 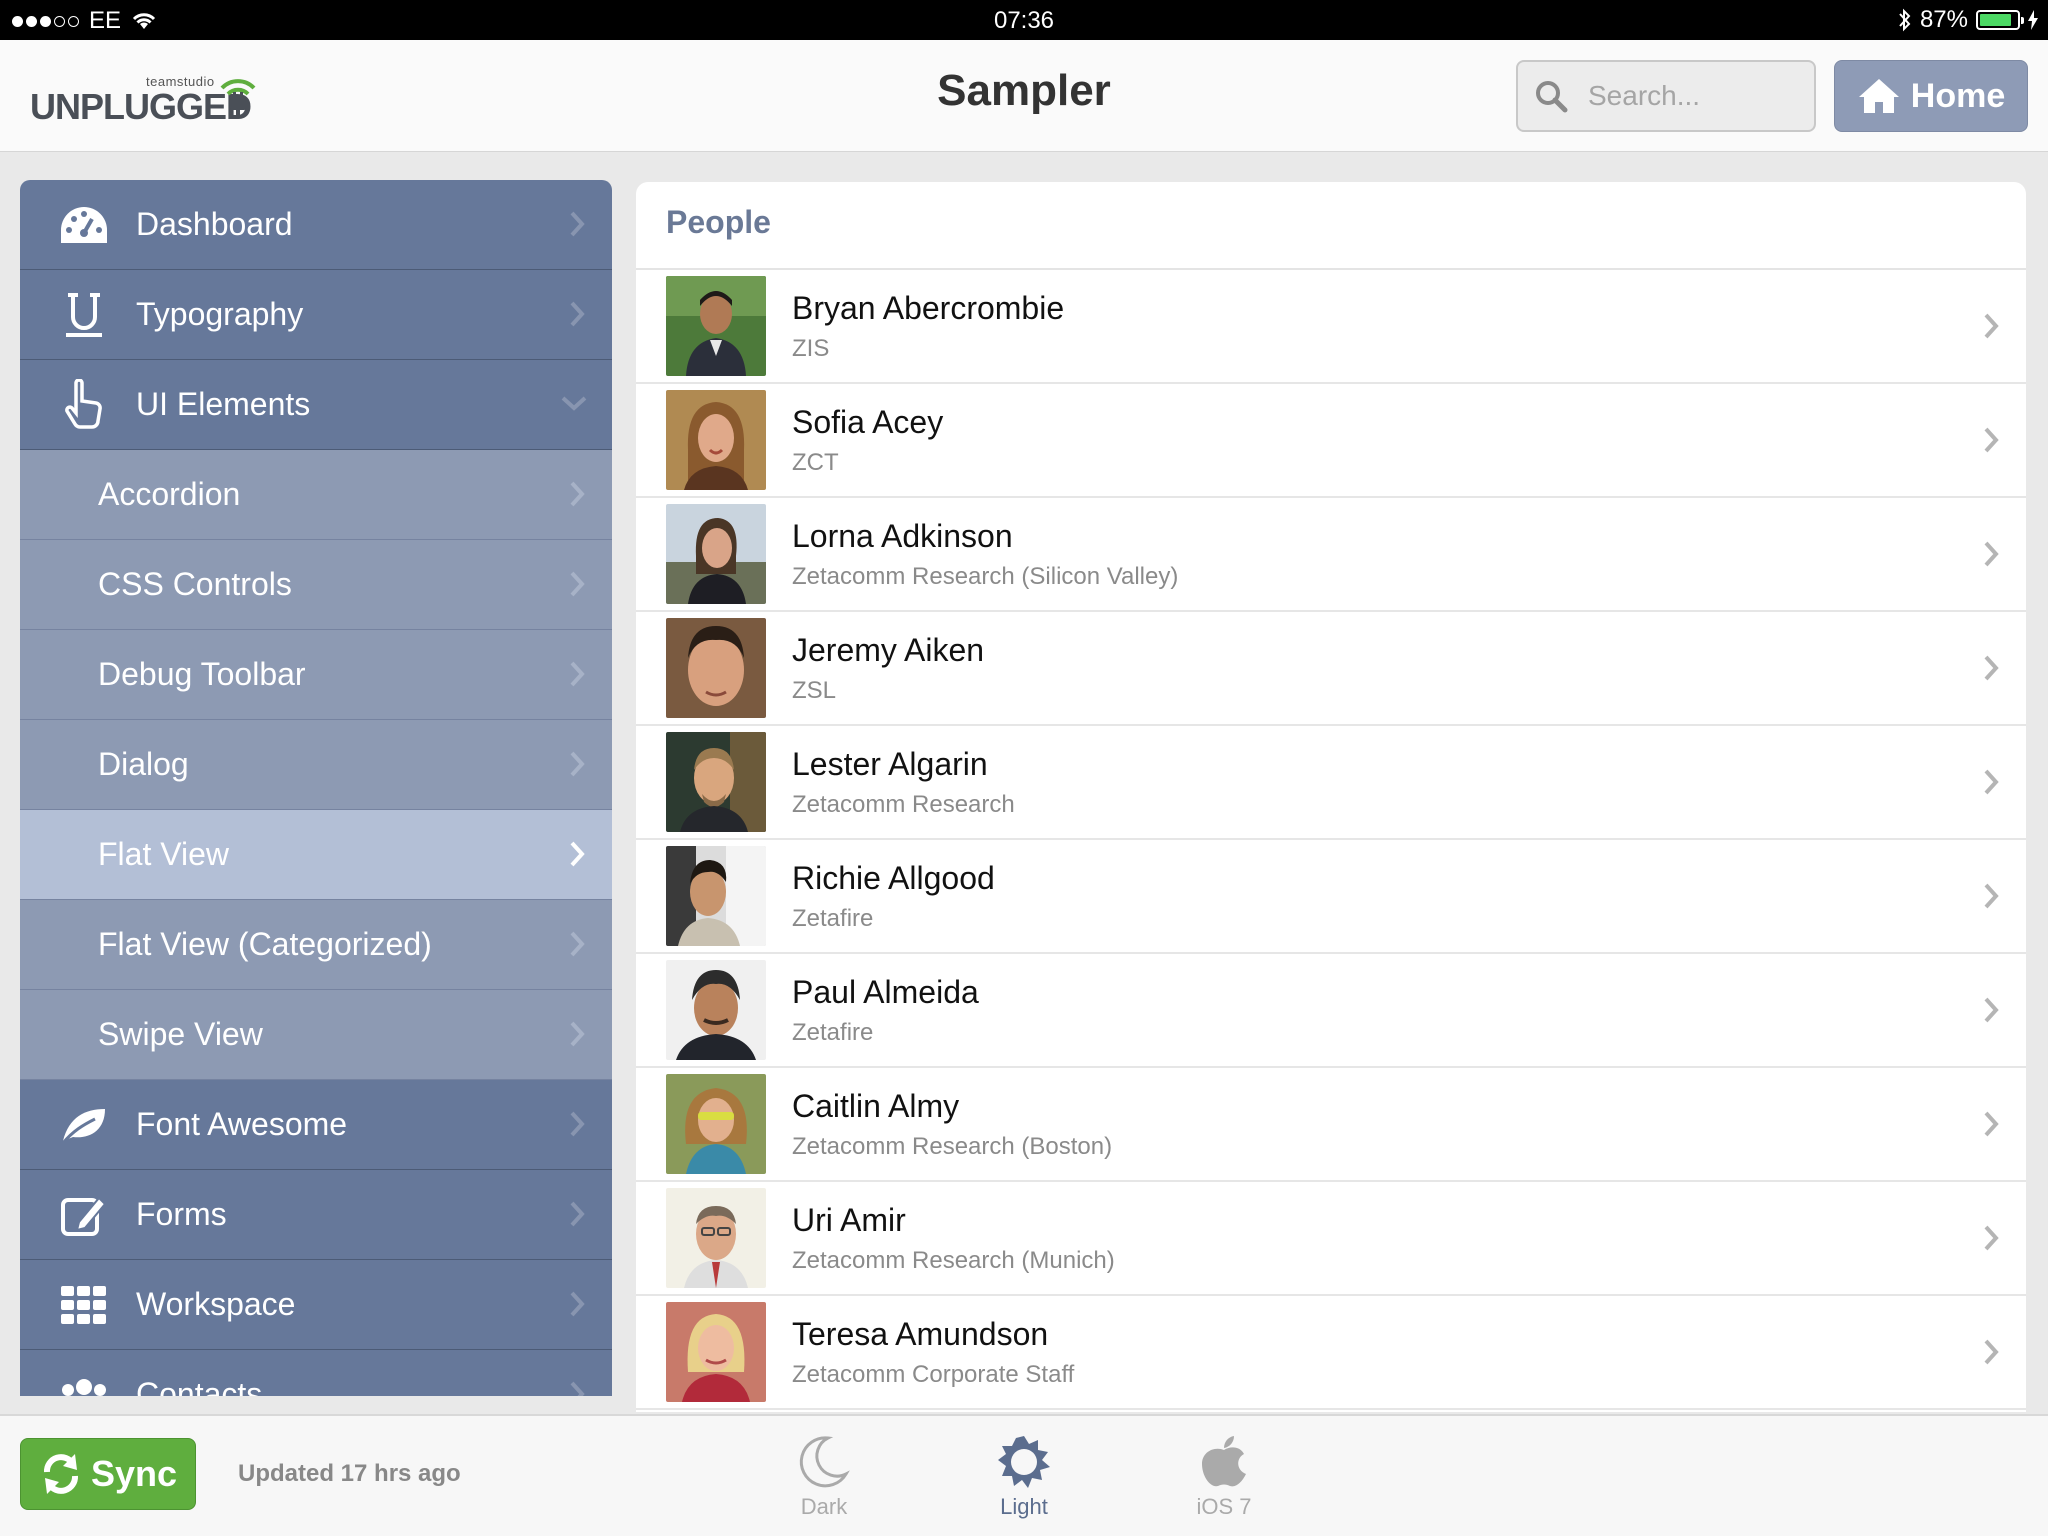 What do you see at coordinates (1943, 19) in the screenshot?
I see `battery-percent: 87%` at bounding box center [1943, 19].